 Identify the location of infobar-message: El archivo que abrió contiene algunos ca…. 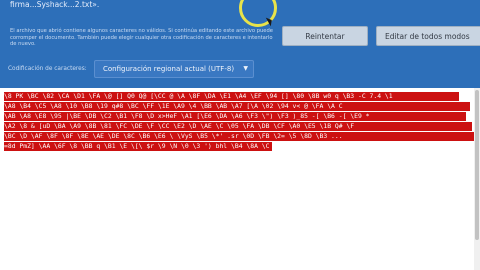
(141, 38).